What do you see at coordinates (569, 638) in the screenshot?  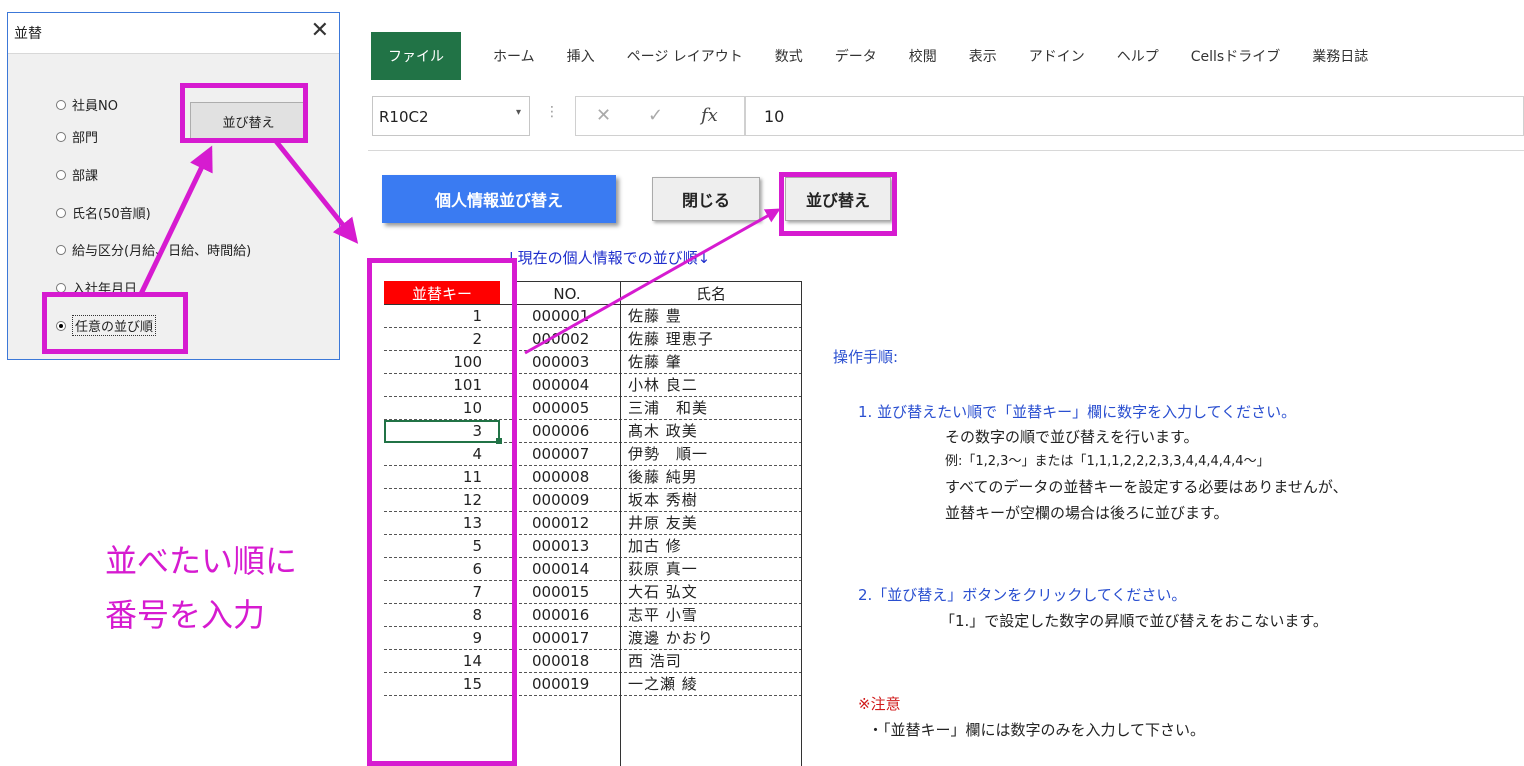 I see `no-cell: 000017` at bounding box center [569, 638].